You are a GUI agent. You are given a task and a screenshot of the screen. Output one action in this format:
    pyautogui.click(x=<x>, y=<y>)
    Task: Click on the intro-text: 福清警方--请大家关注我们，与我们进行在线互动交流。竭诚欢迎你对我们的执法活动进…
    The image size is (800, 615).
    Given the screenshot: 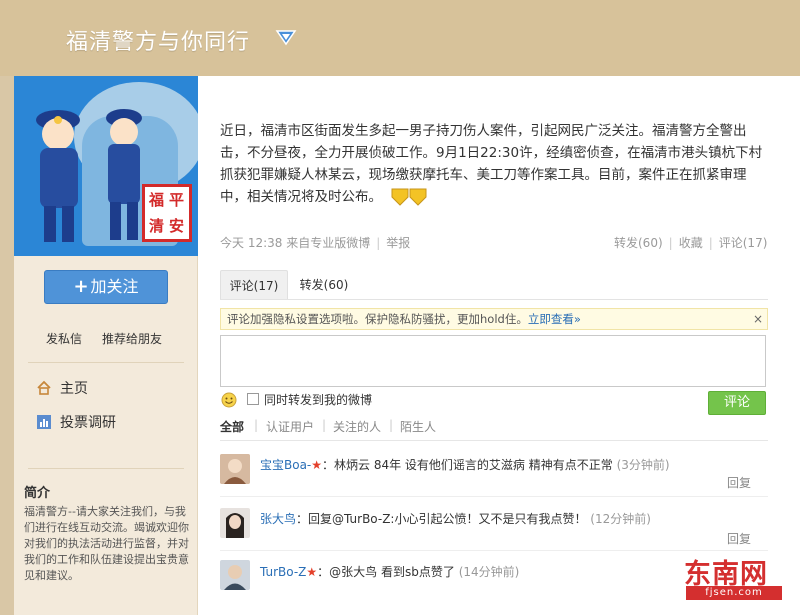 What is the action you would take?
    pyautogui.click(x=106, y=543)
    